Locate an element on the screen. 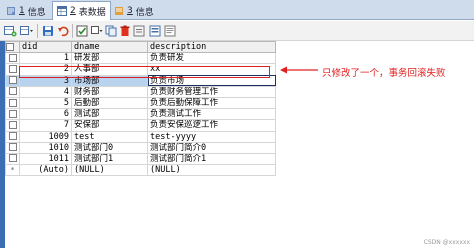  form-view-icon is located at coordinates (155, 31).